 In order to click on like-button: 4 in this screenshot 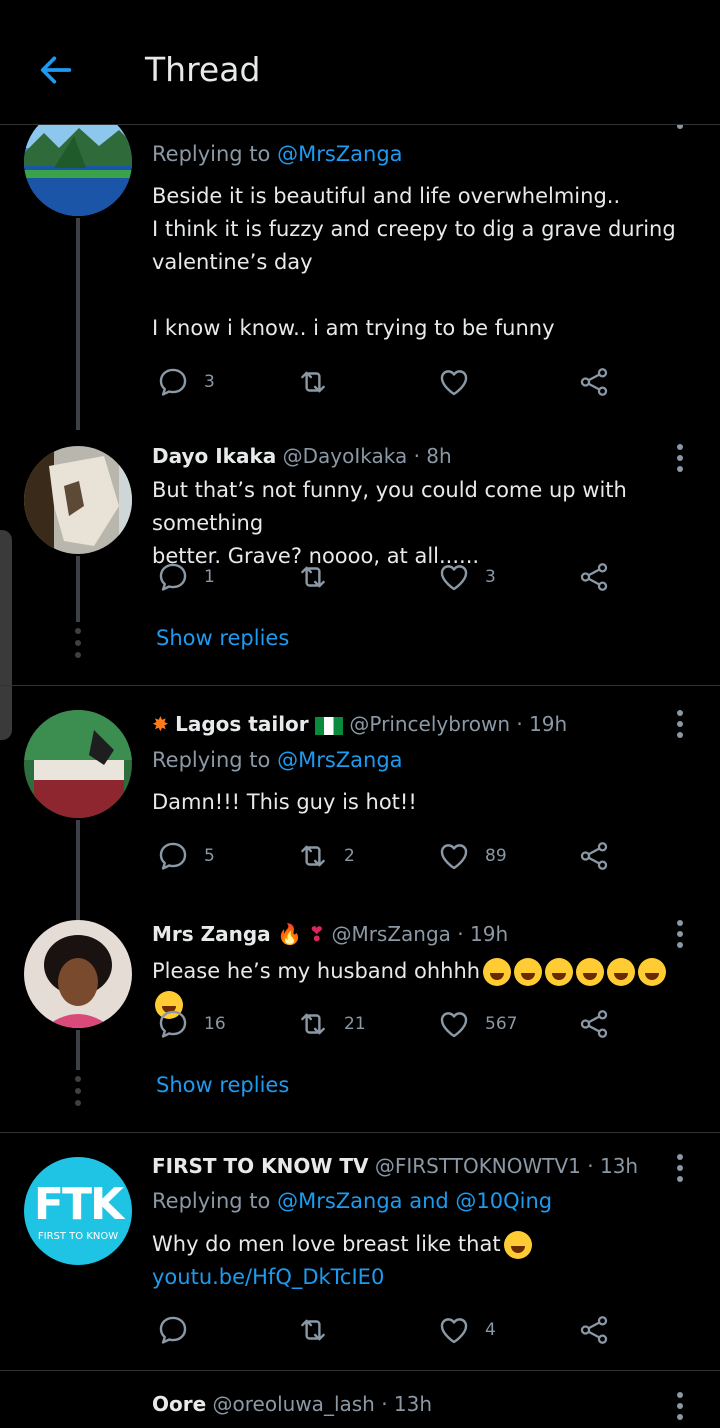, I will do `click(466, 1330)`.